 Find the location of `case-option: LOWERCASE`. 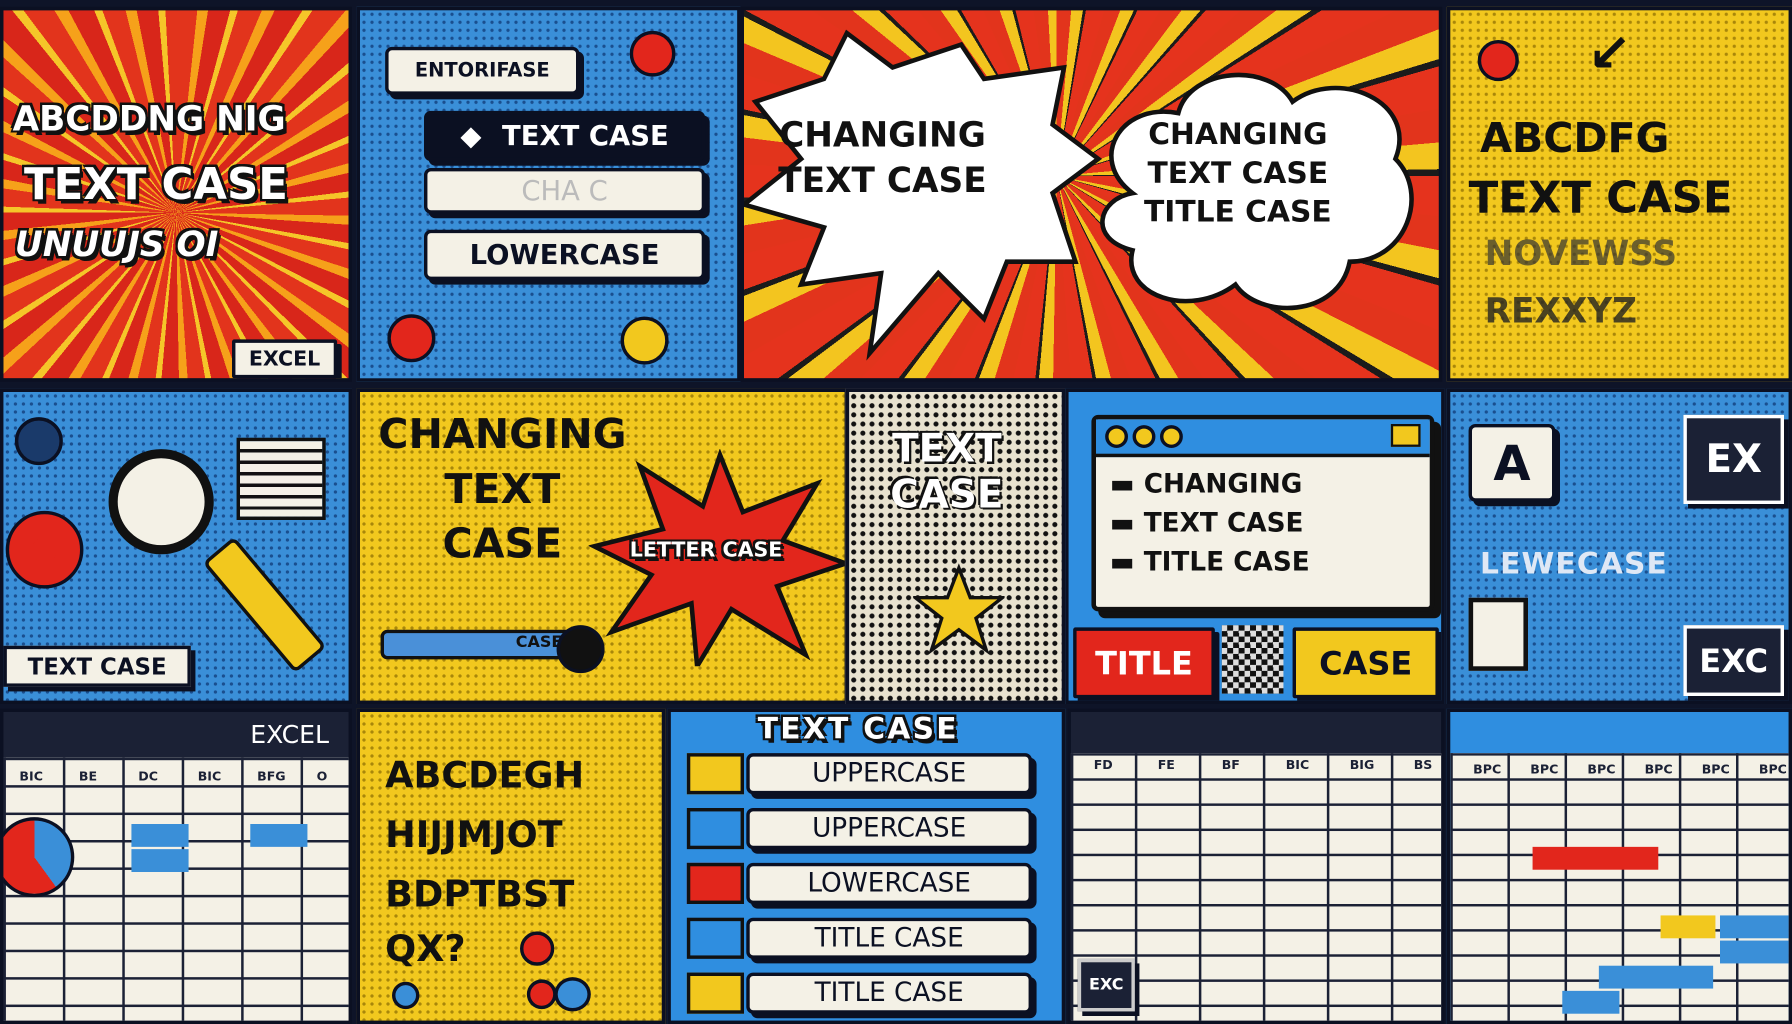

case-option: LOWERCASE is located at coordinates (861, 883).